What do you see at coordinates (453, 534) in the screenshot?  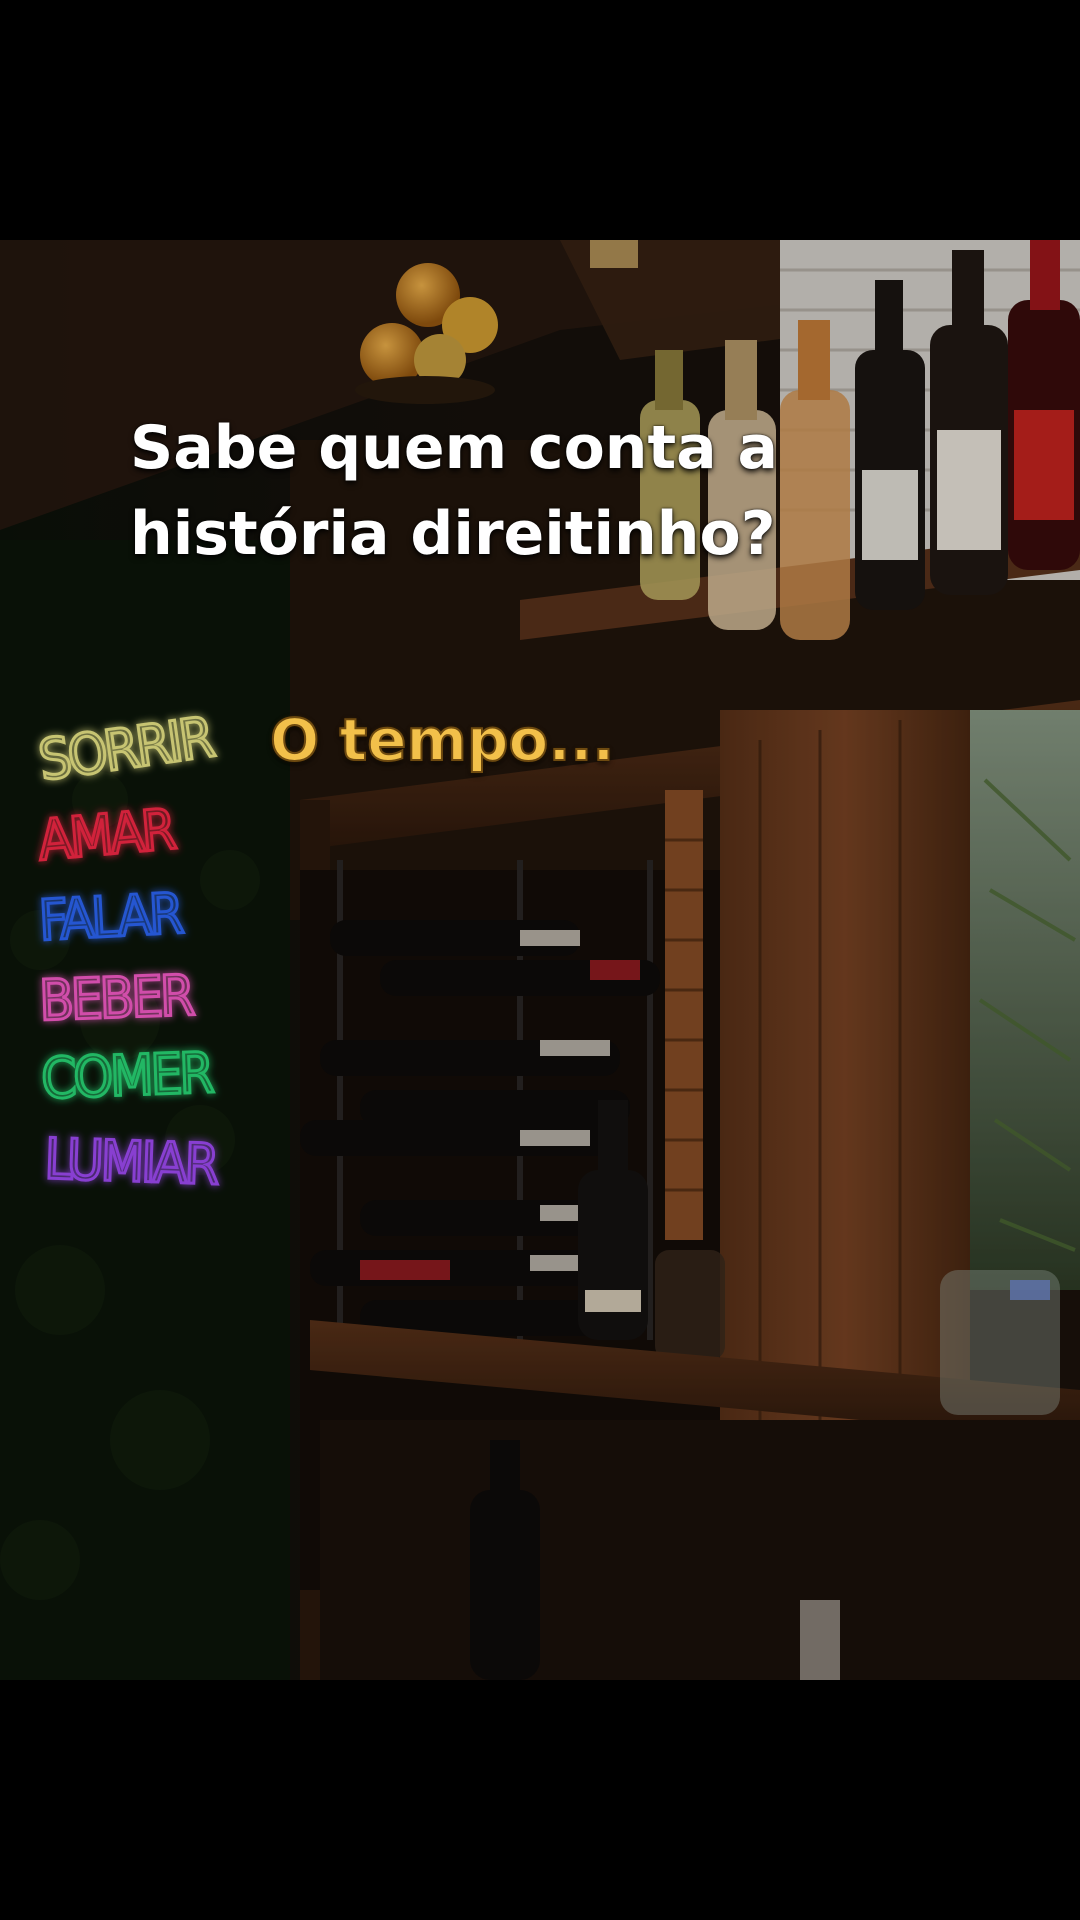 I see `caption-line-2: história direitinho?` at bounding box center [453, 534].